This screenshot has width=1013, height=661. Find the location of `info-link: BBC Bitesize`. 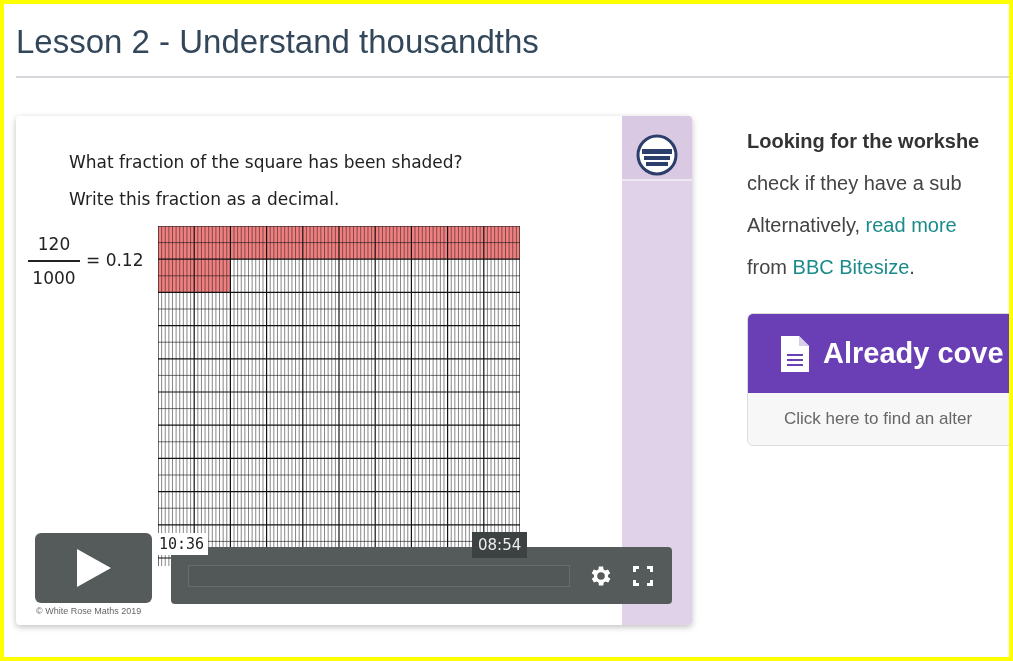

info-link: BBC Bitesize is located at coordinates (851, 267).